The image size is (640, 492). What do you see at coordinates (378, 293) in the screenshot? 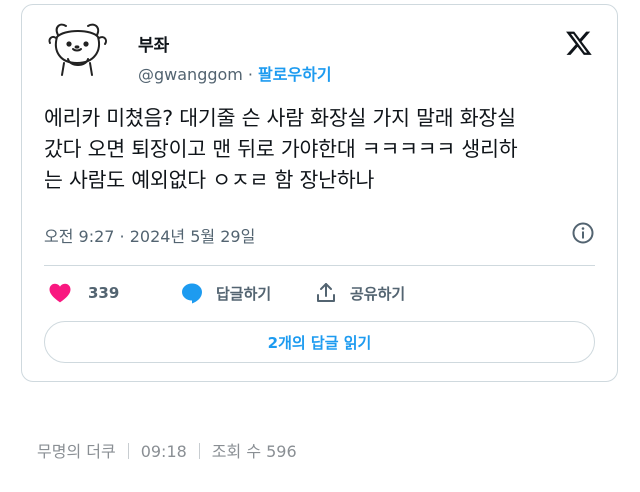
I see `share-label: 공유하기` at bounding box center [378, 293].